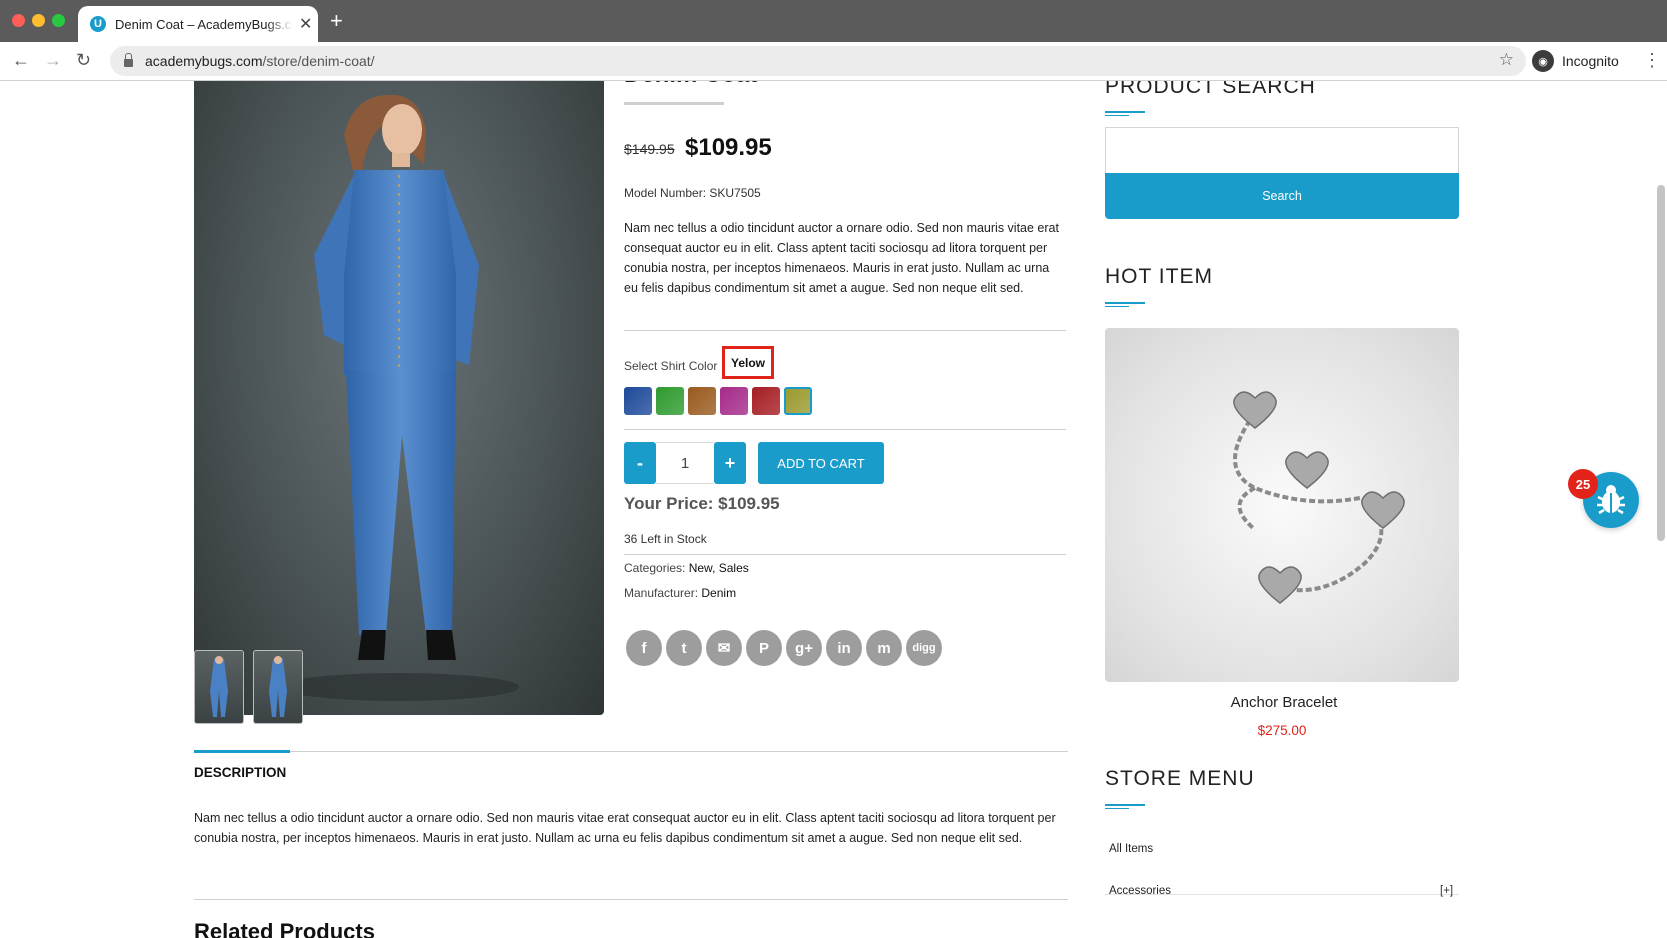 The image size is (1667, 938). What do you see at coordinates (1661, 363) in the screenshot?
I see `page-scrollbar` at bounding box center [1661, 363].